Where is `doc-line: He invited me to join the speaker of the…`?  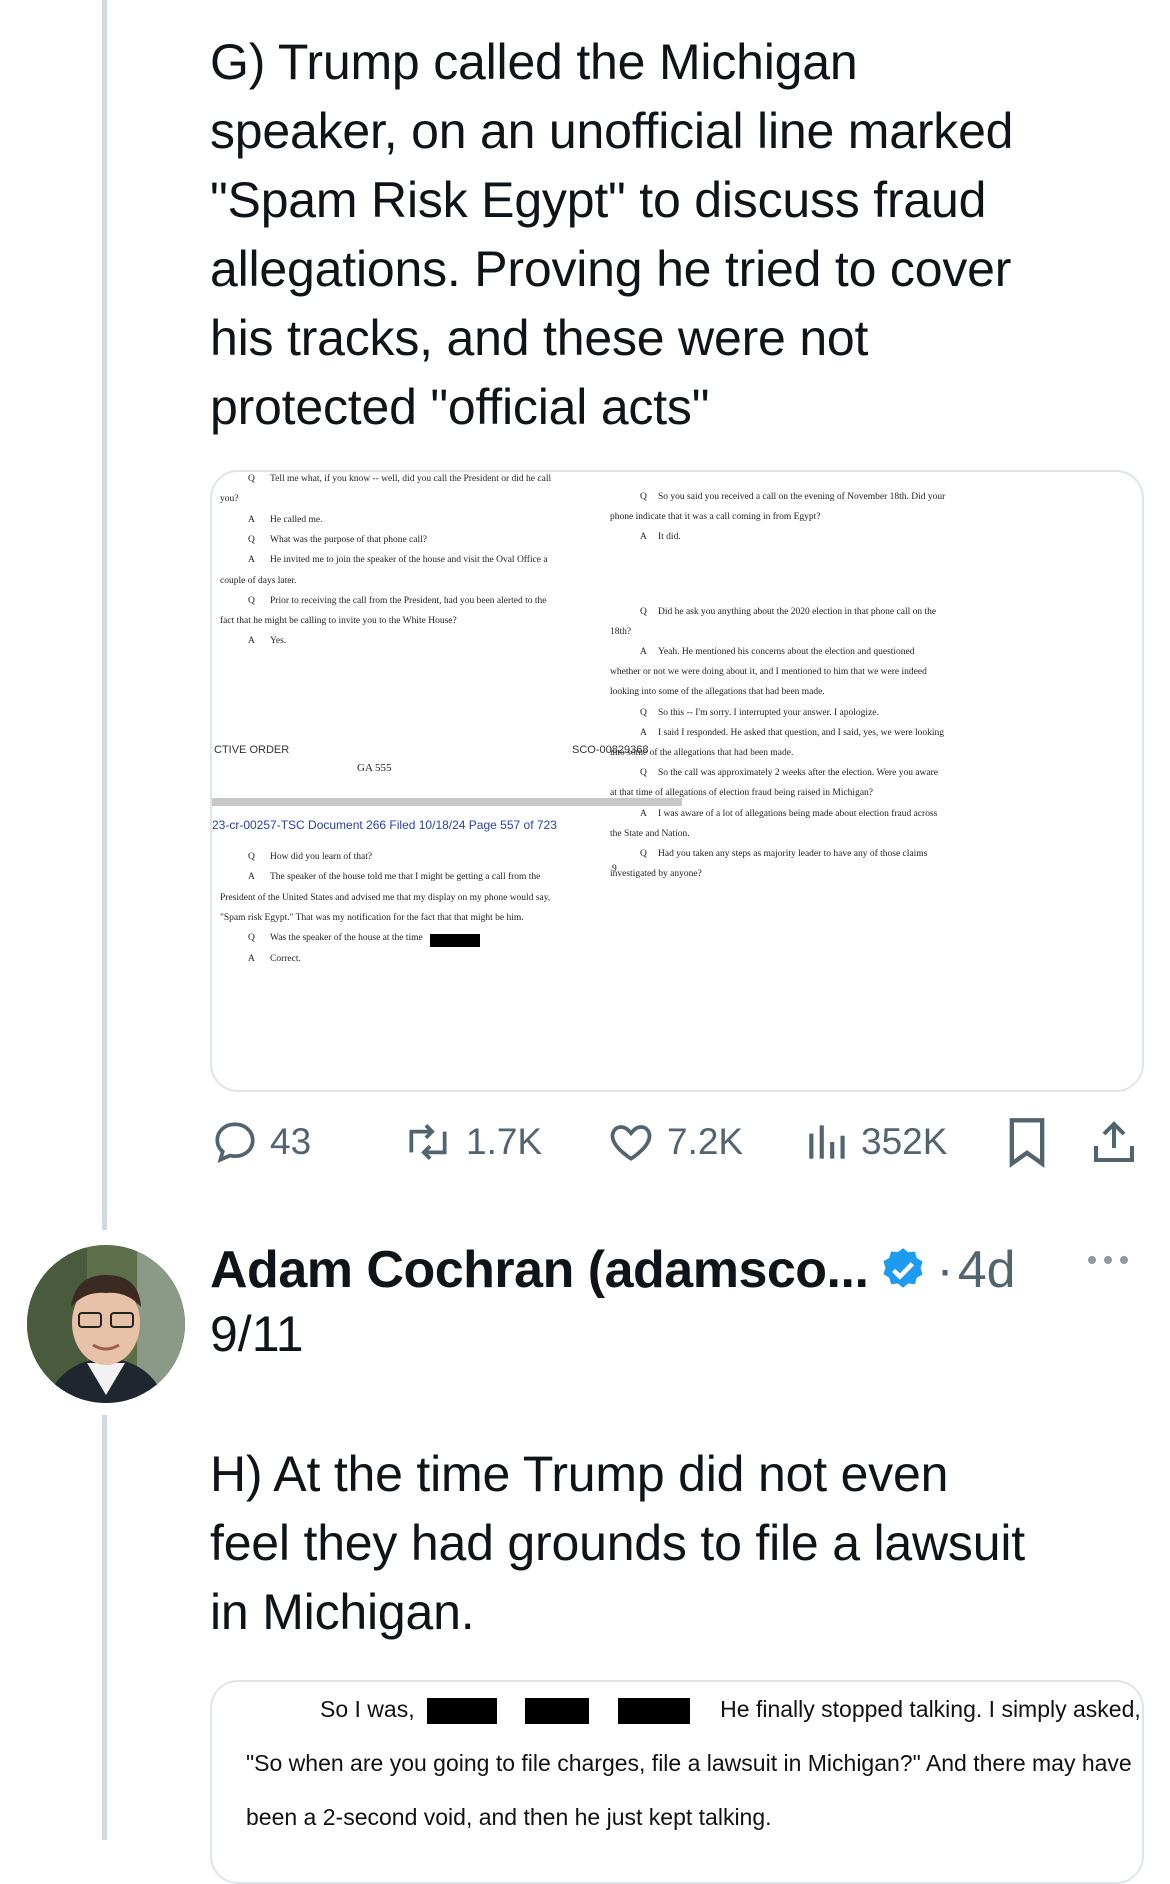 doc-line: He invited me to join the speaker of the… is located at coordinates (409, 560).